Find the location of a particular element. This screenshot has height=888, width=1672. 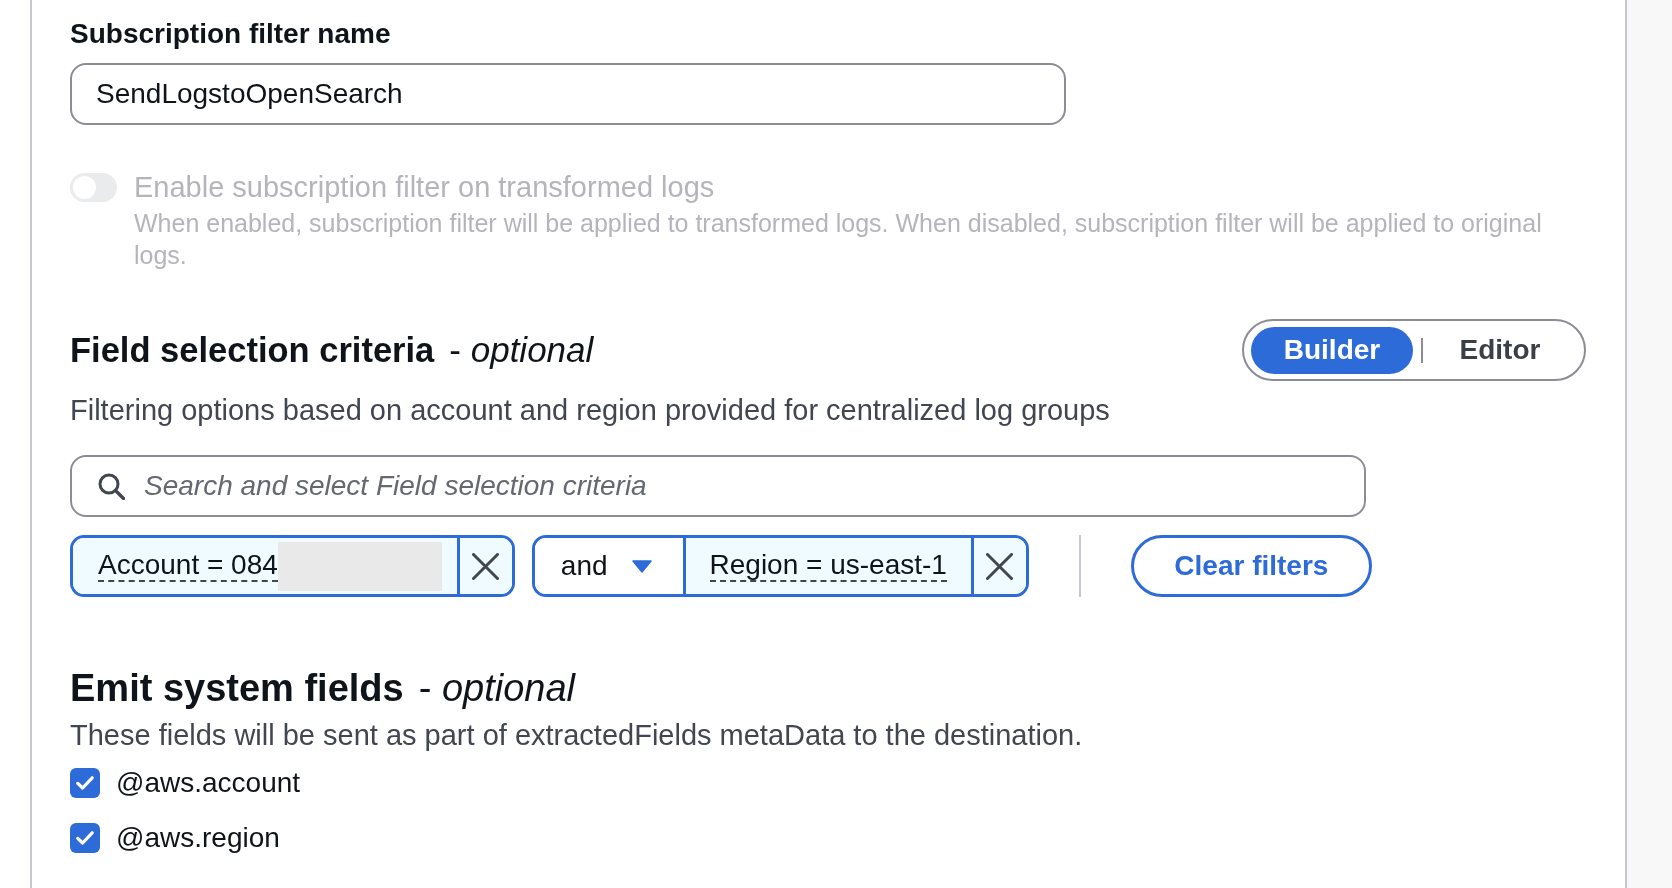

field-label: Subscription filter name is located at coordinates (231, 34).